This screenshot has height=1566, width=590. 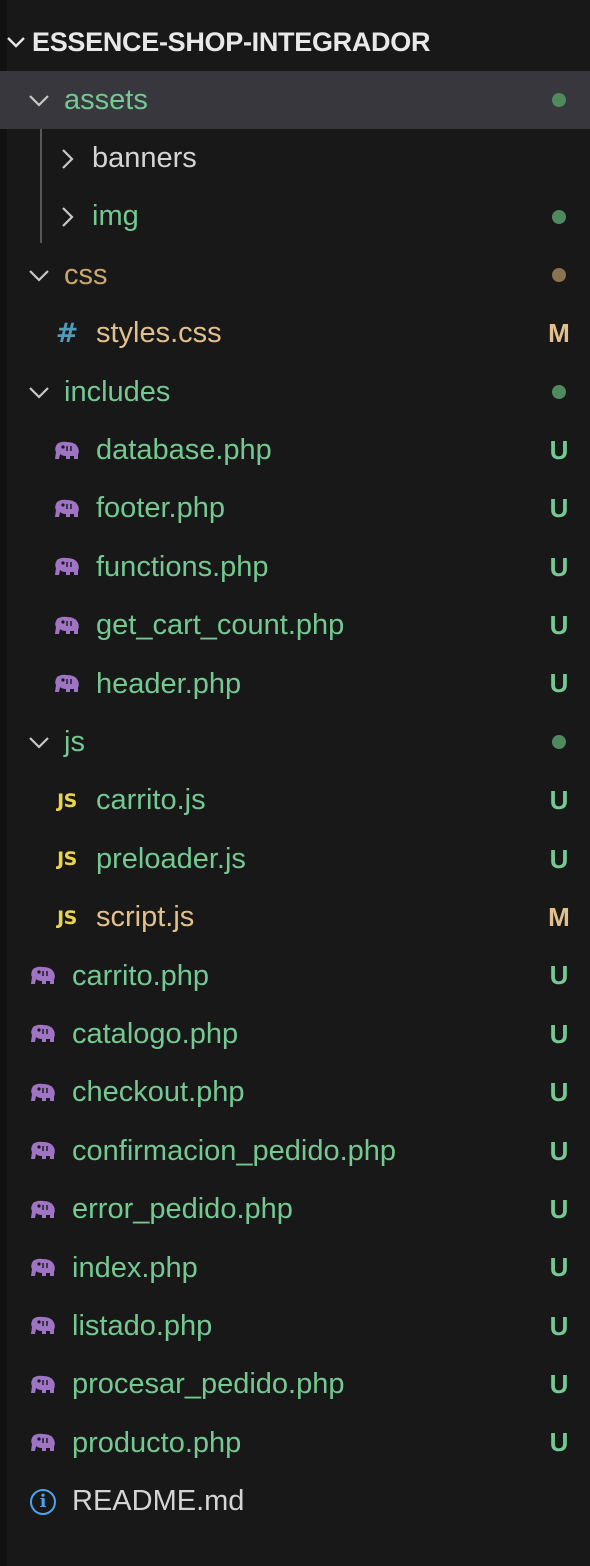 I want to click on file-item-readme-md: i README.md, so click(x=295, y=1501).